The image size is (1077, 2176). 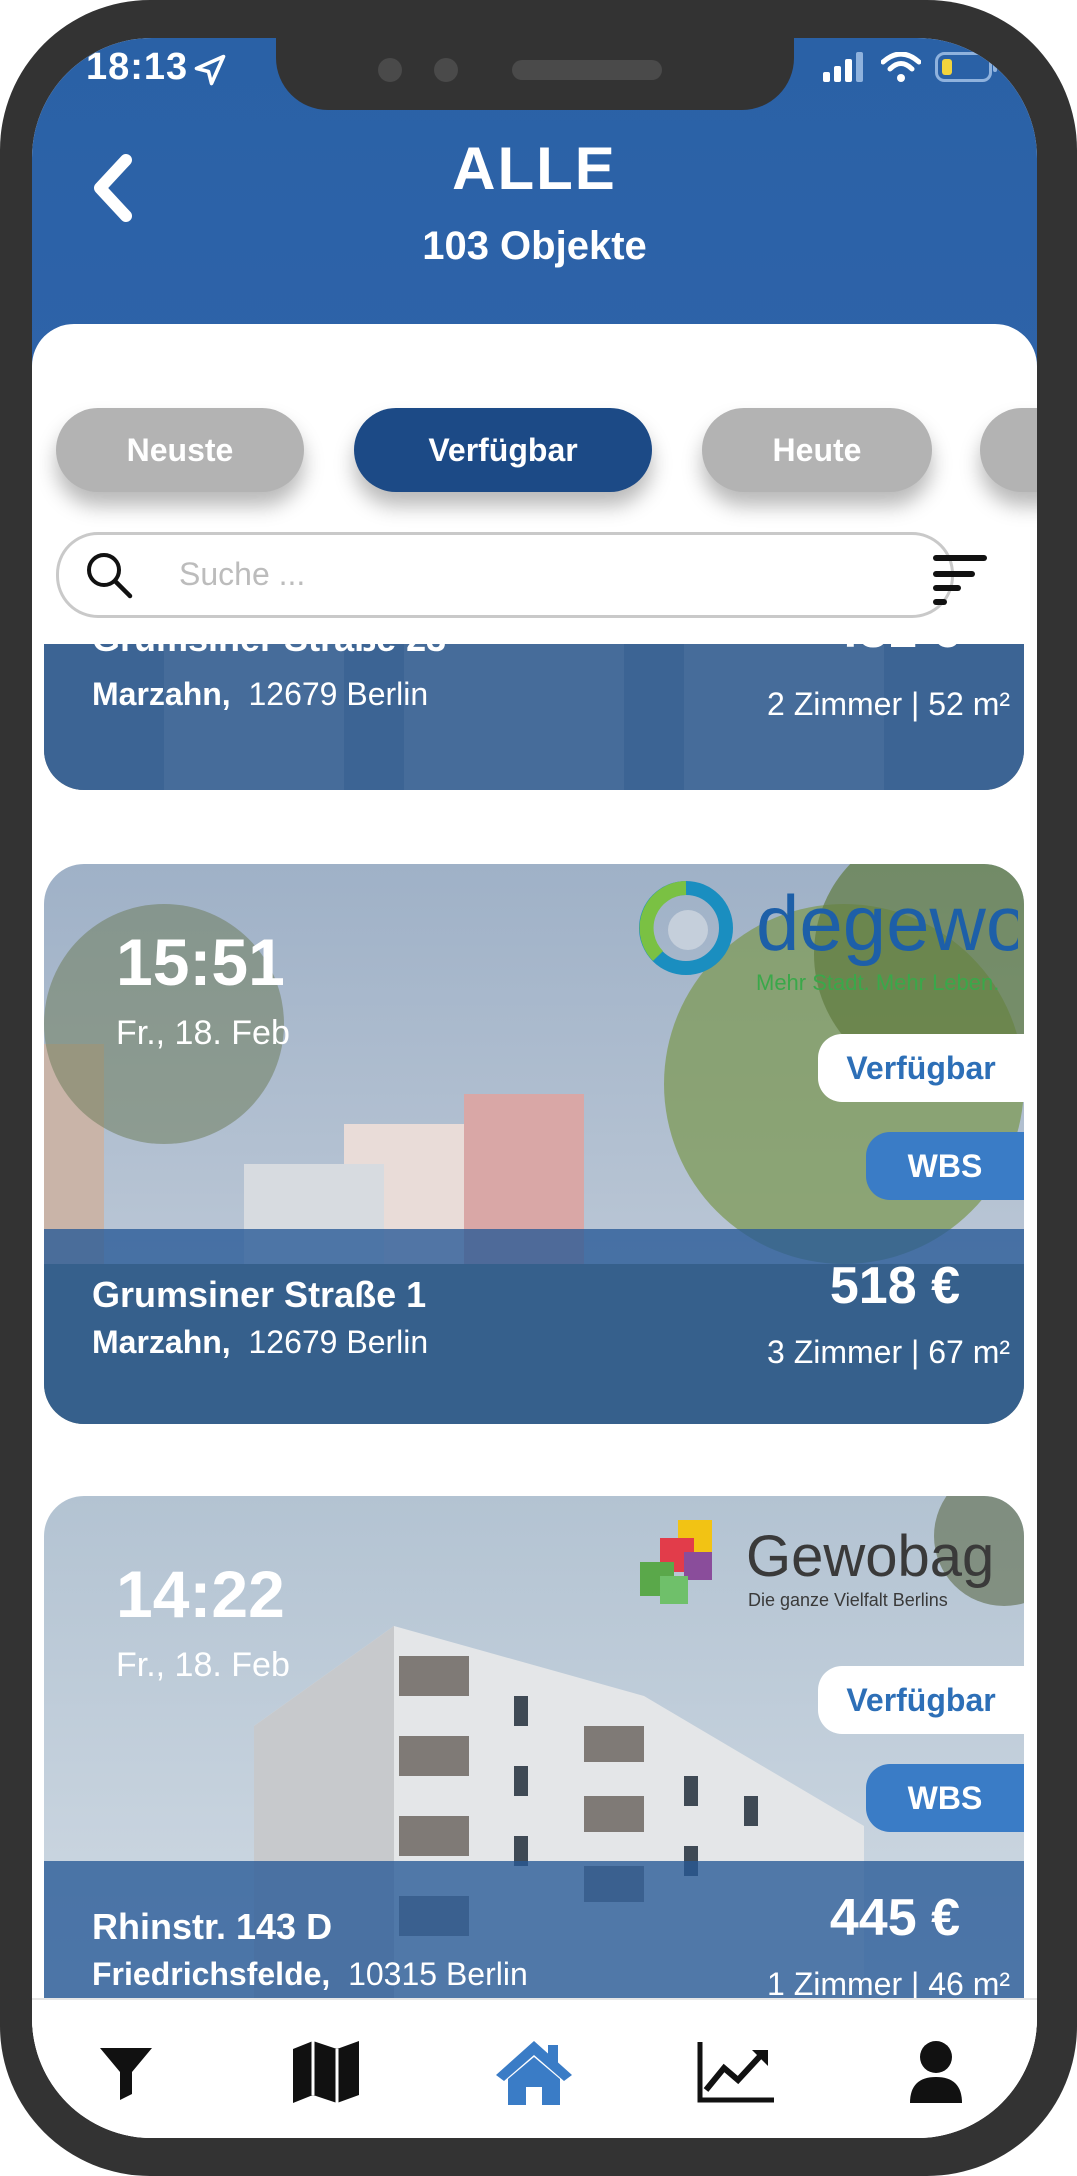 What do you see at coordinates (180, 450) in the screenshot?
I see `chip-neuste: Neuste` at bounding box center [180, 450].